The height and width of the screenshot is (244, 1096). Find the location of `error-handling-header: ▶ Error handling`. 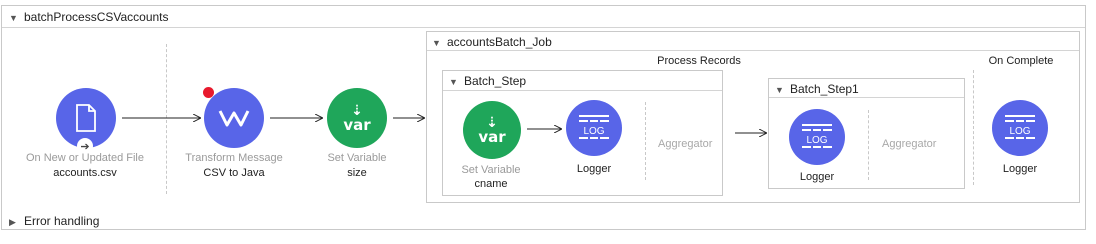

error-handling-header: ▶ Error handling is located at coordinates (54, 221).